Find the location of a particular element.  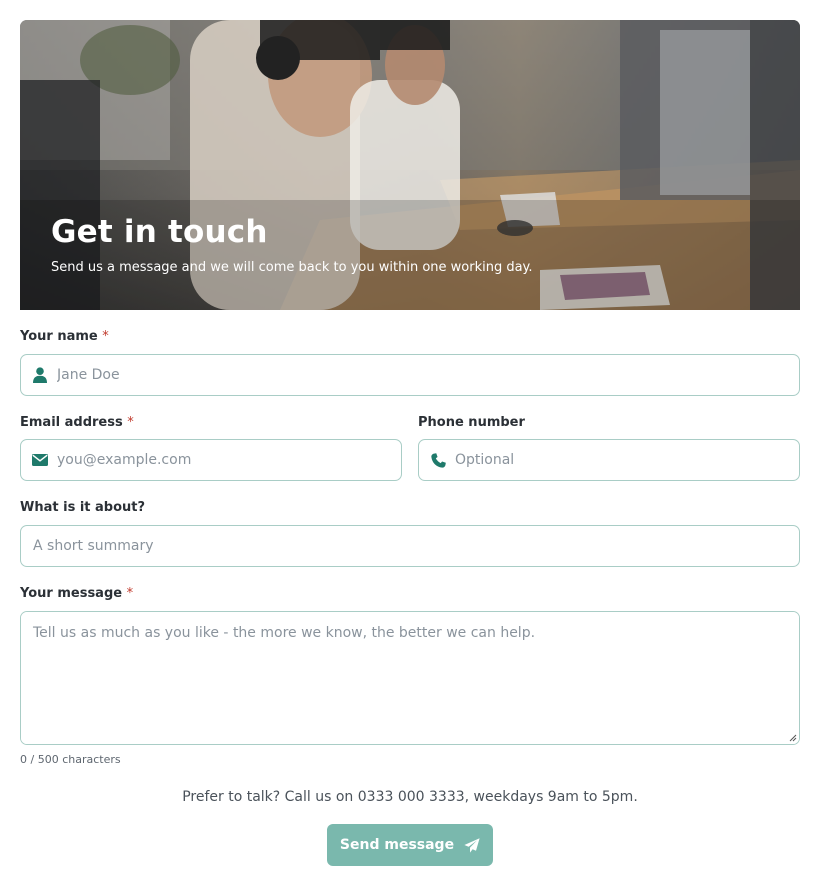

subject-label-text: What is it about? is located at coordinates (83, 507).